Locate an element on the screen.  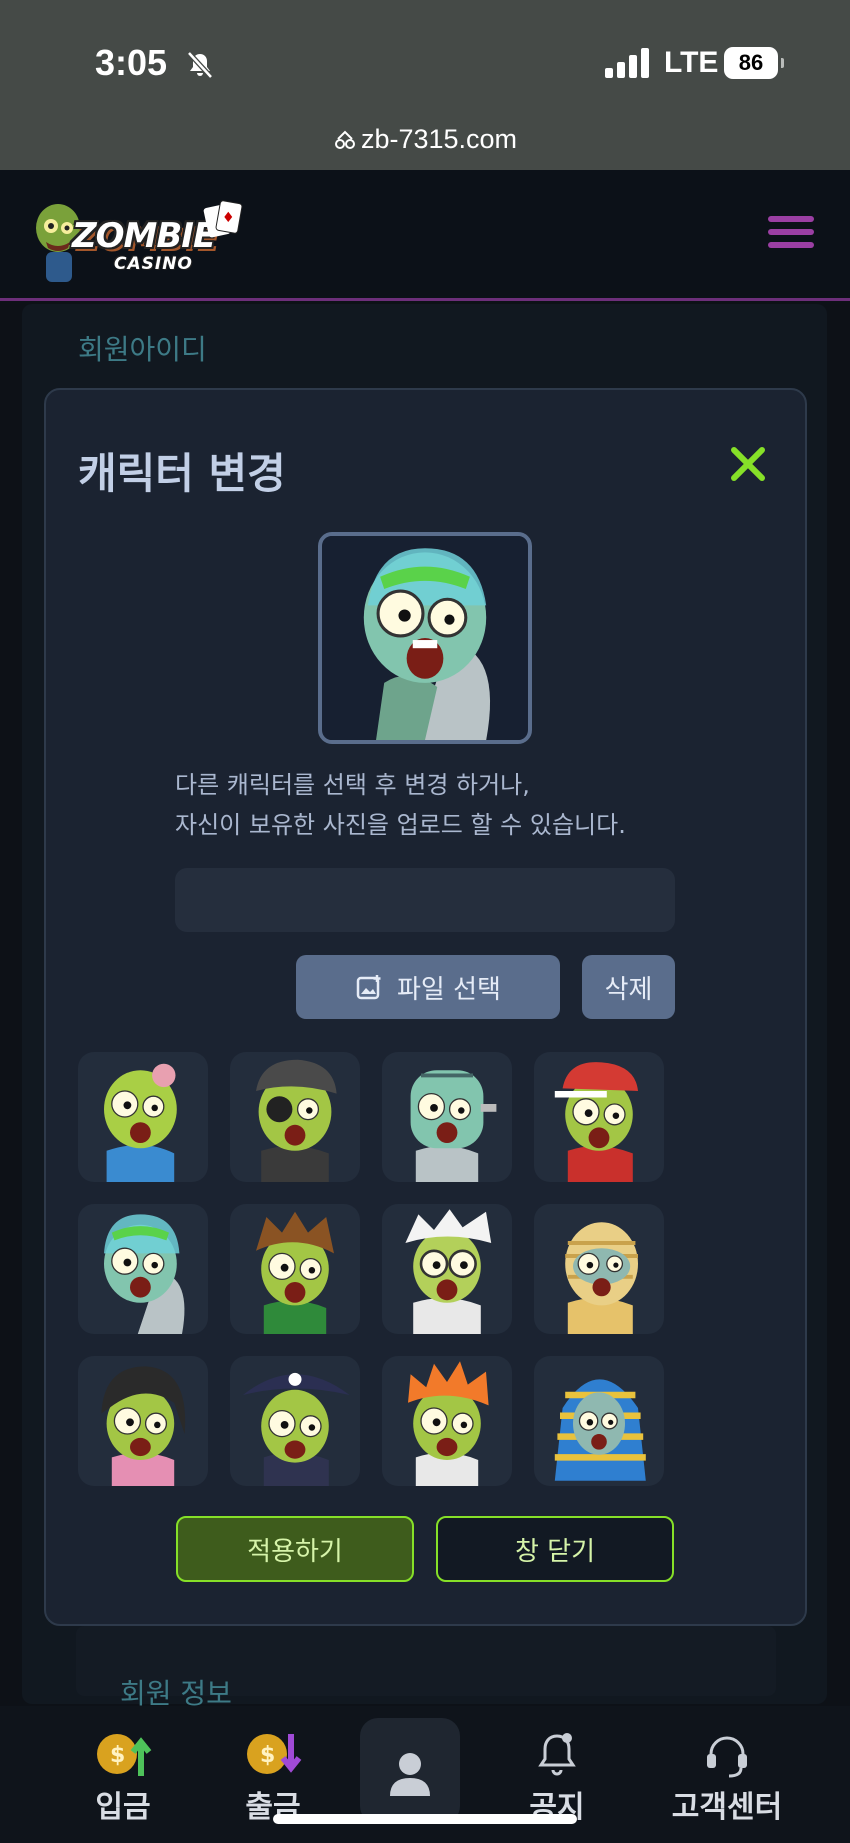
character-option-zombie-mummy is located at coordinates (599, 1269).